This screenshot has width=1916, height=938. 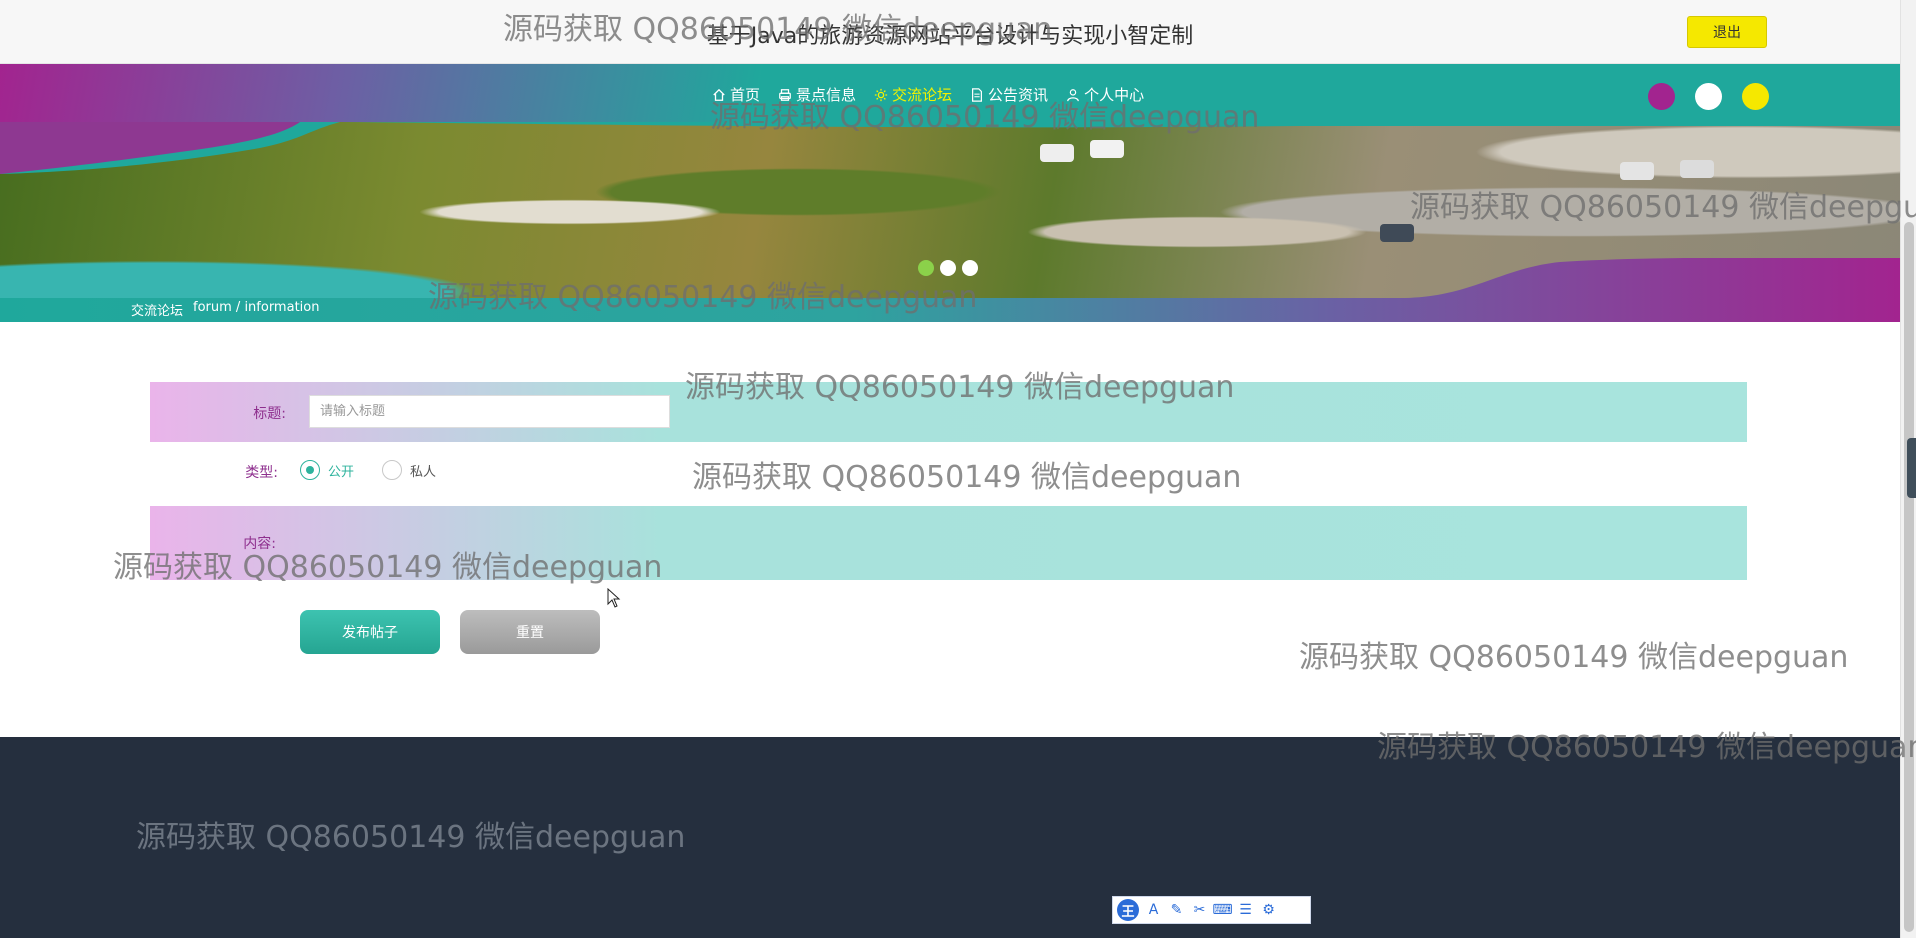 What do you see at coordinates (1911, 468) in the screenshot?
I see `side-panel-handle` at bounding box center [1911, 468].